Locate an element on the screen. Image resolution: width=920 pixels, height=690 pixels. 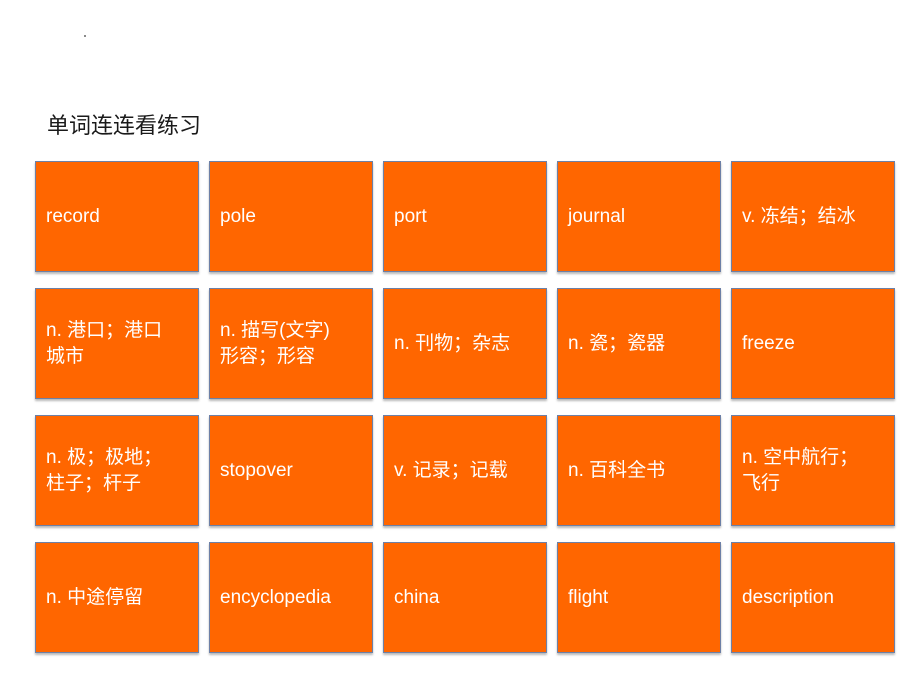
card-label: port is located at coordinates (410, 216).